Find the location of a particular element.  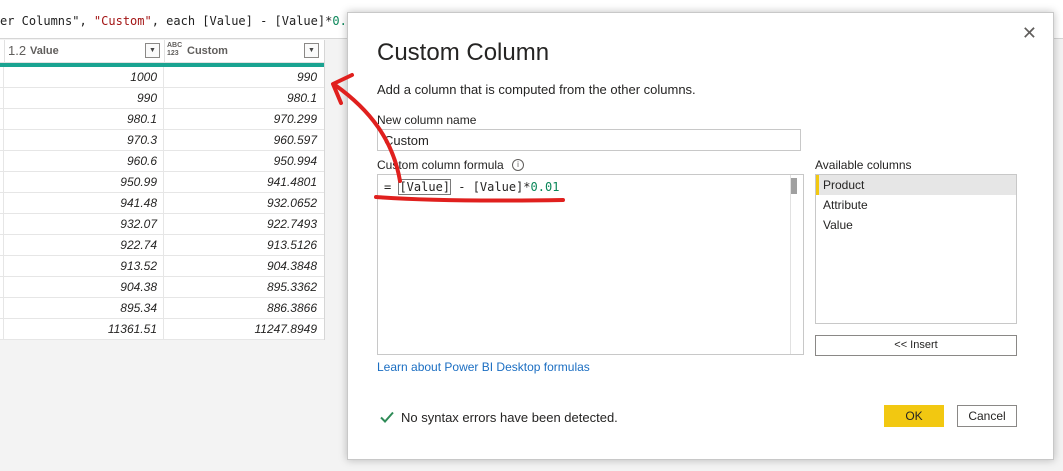

table-row: 895.34 886.3866 is located at coordinates (162, 308).